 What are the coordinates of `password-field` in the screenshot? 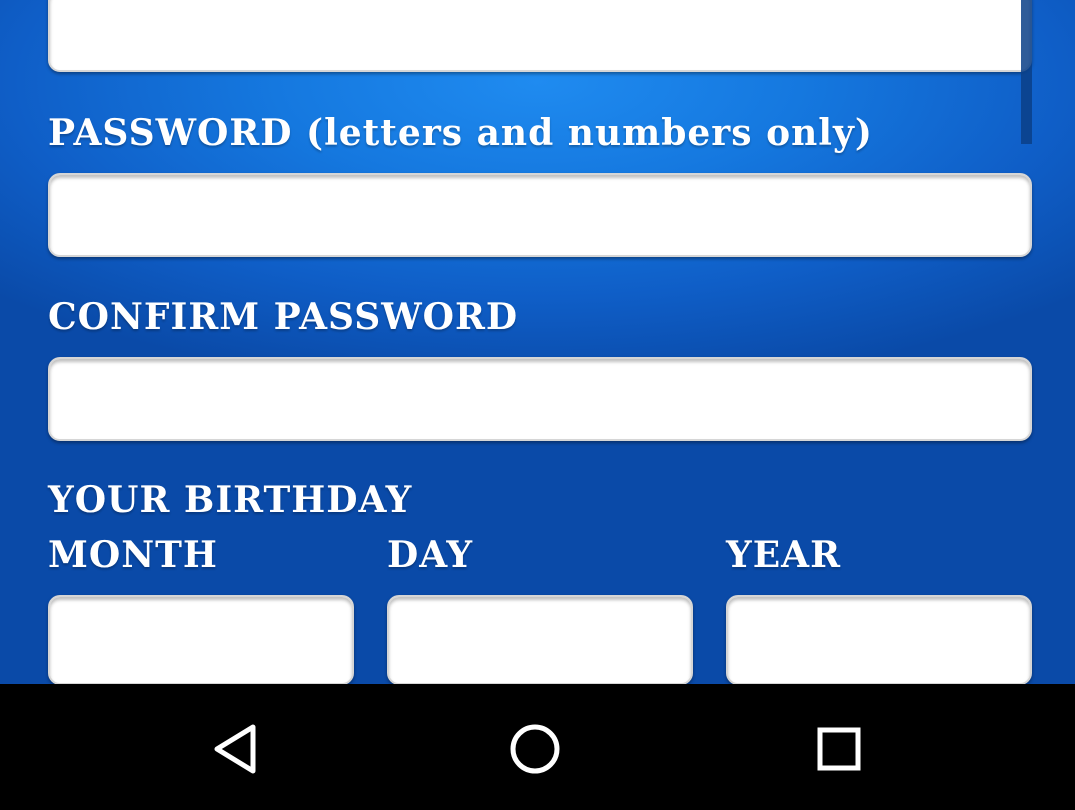 It's located at (540, 215).